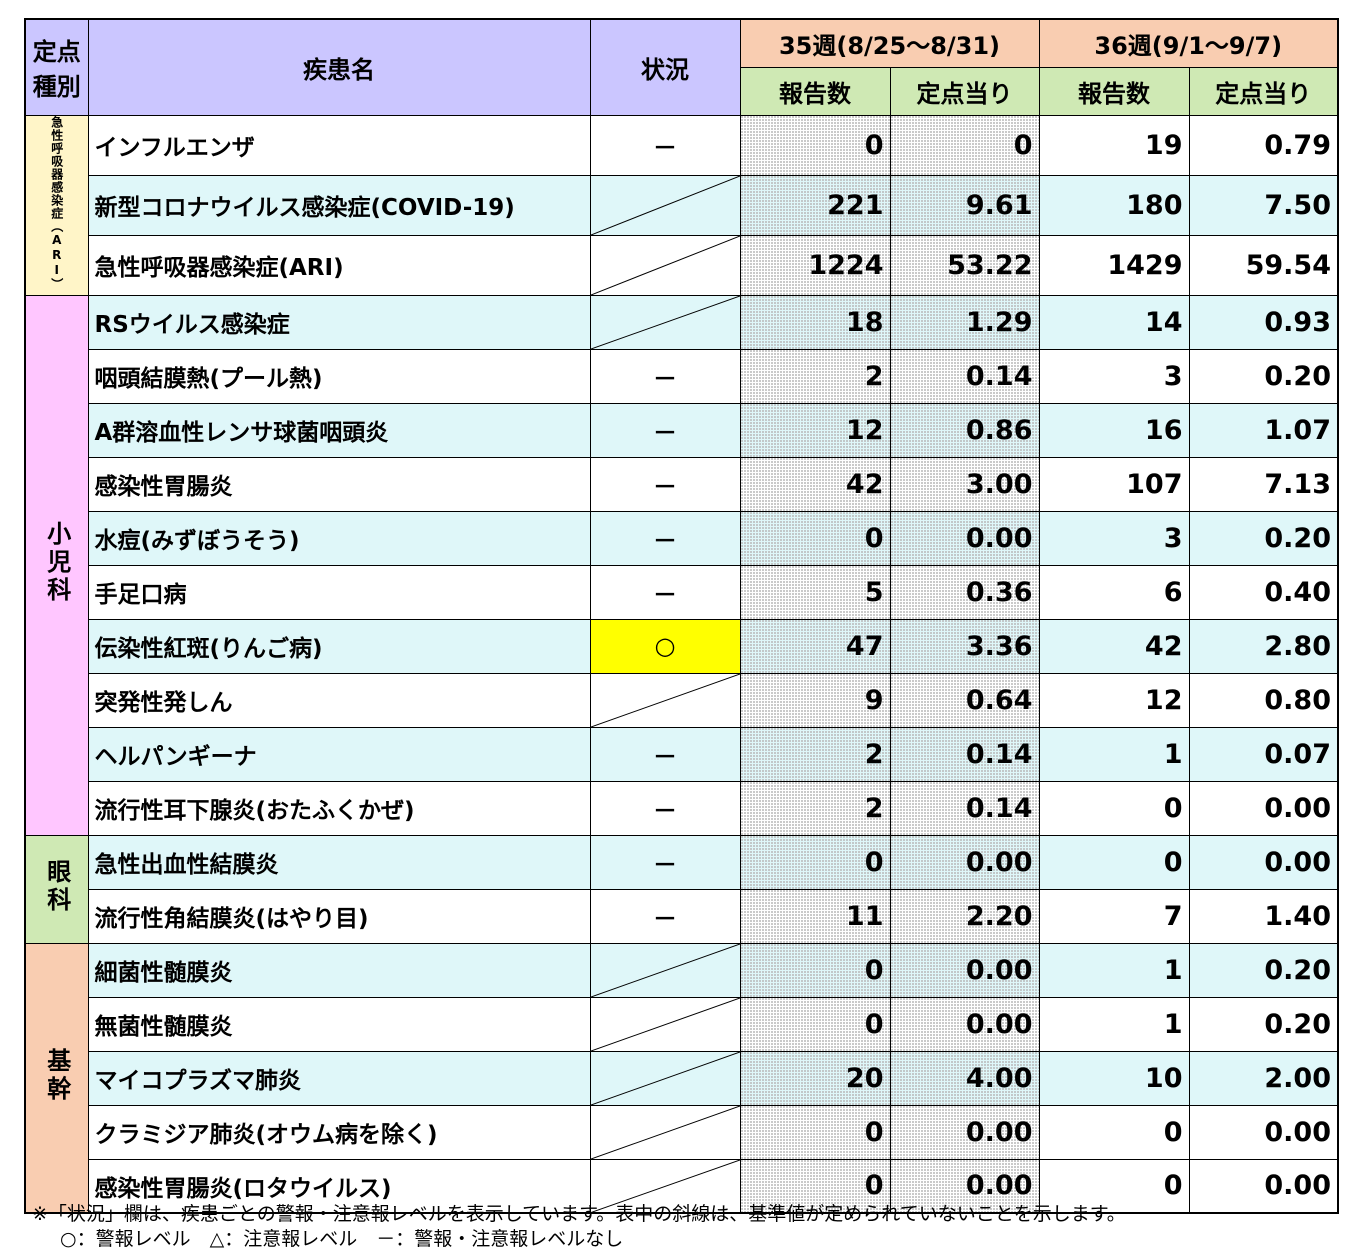  I want to click on type-header-line2: 種別, so click(56, 87).